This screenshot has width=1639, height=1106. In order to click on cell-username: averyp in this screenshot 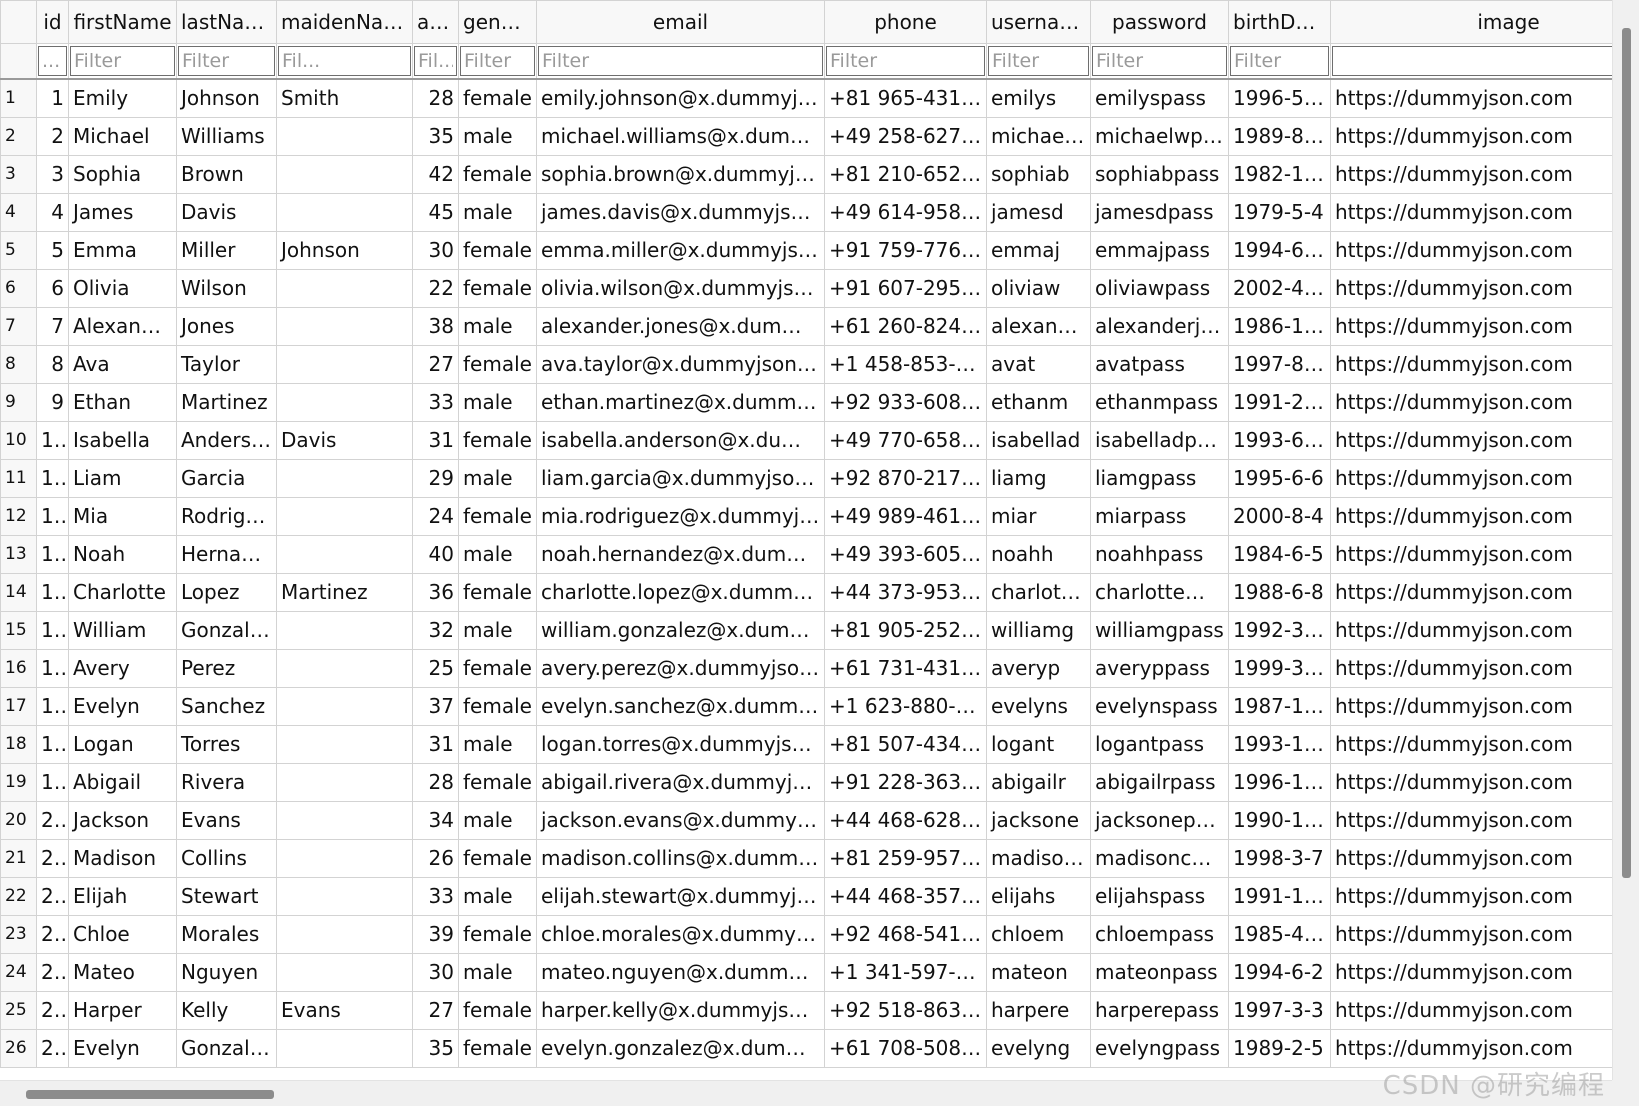, I will do `click(1038, 668)`.